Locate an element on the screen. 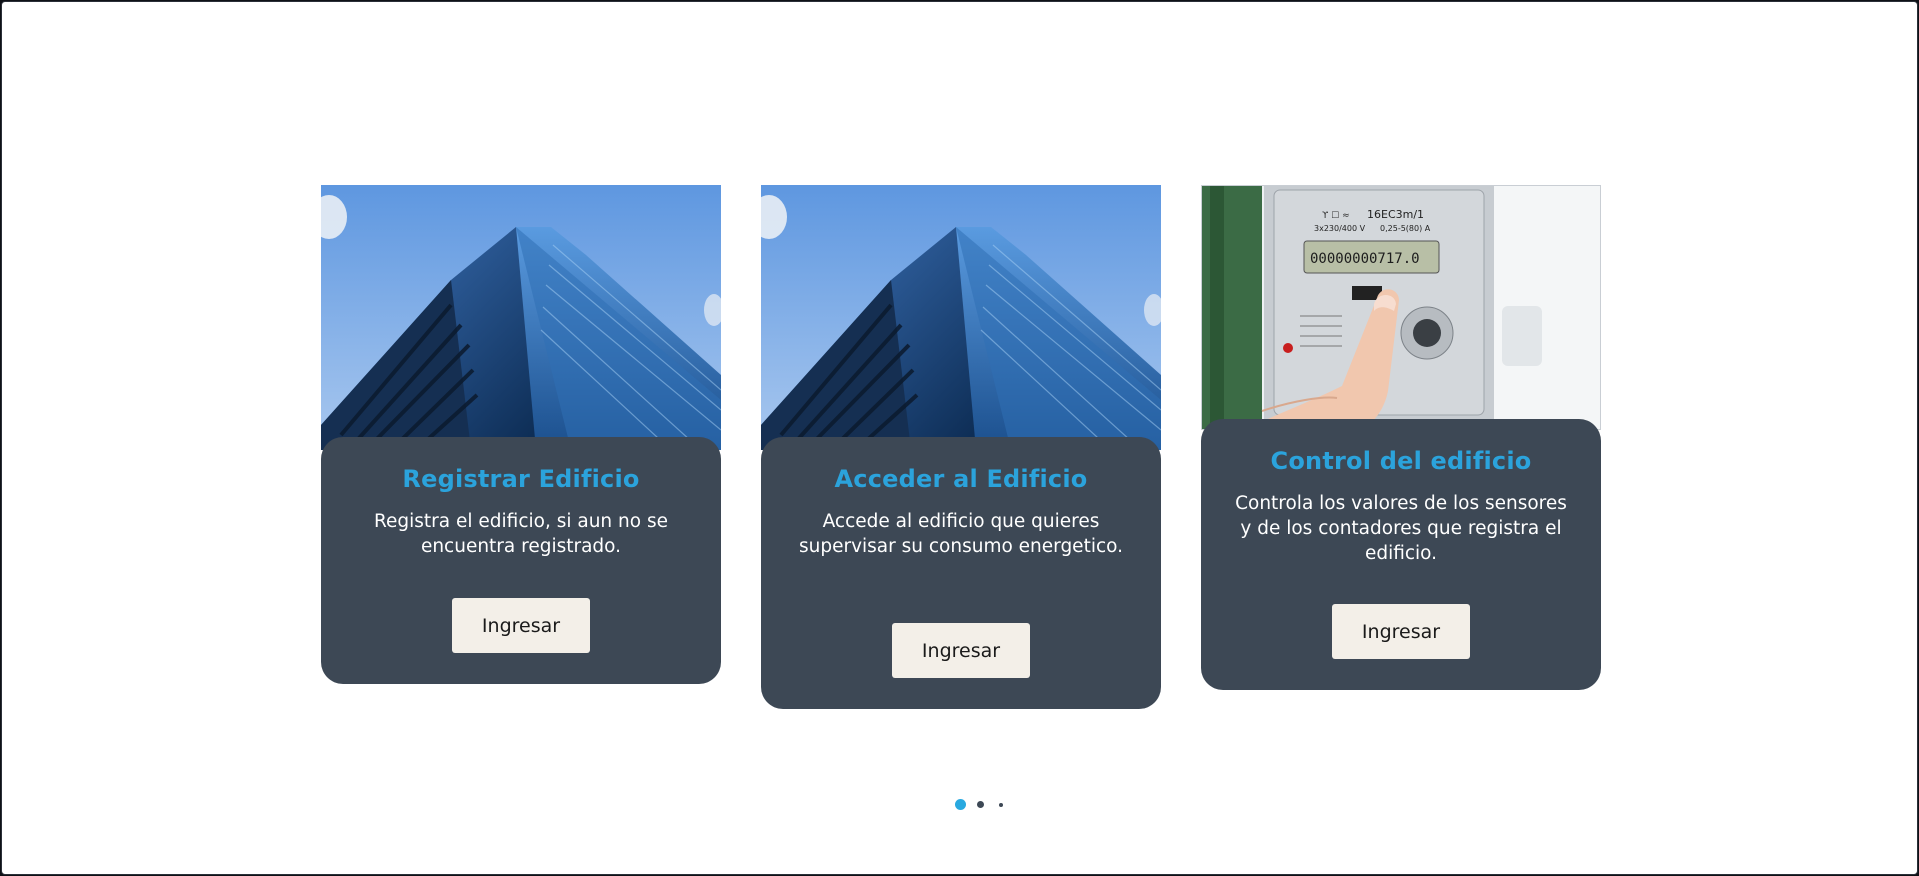 The image size is (1919, 876). meter-spec-line2: 0,25-5(80) A is located at coordinates (1405, 228).